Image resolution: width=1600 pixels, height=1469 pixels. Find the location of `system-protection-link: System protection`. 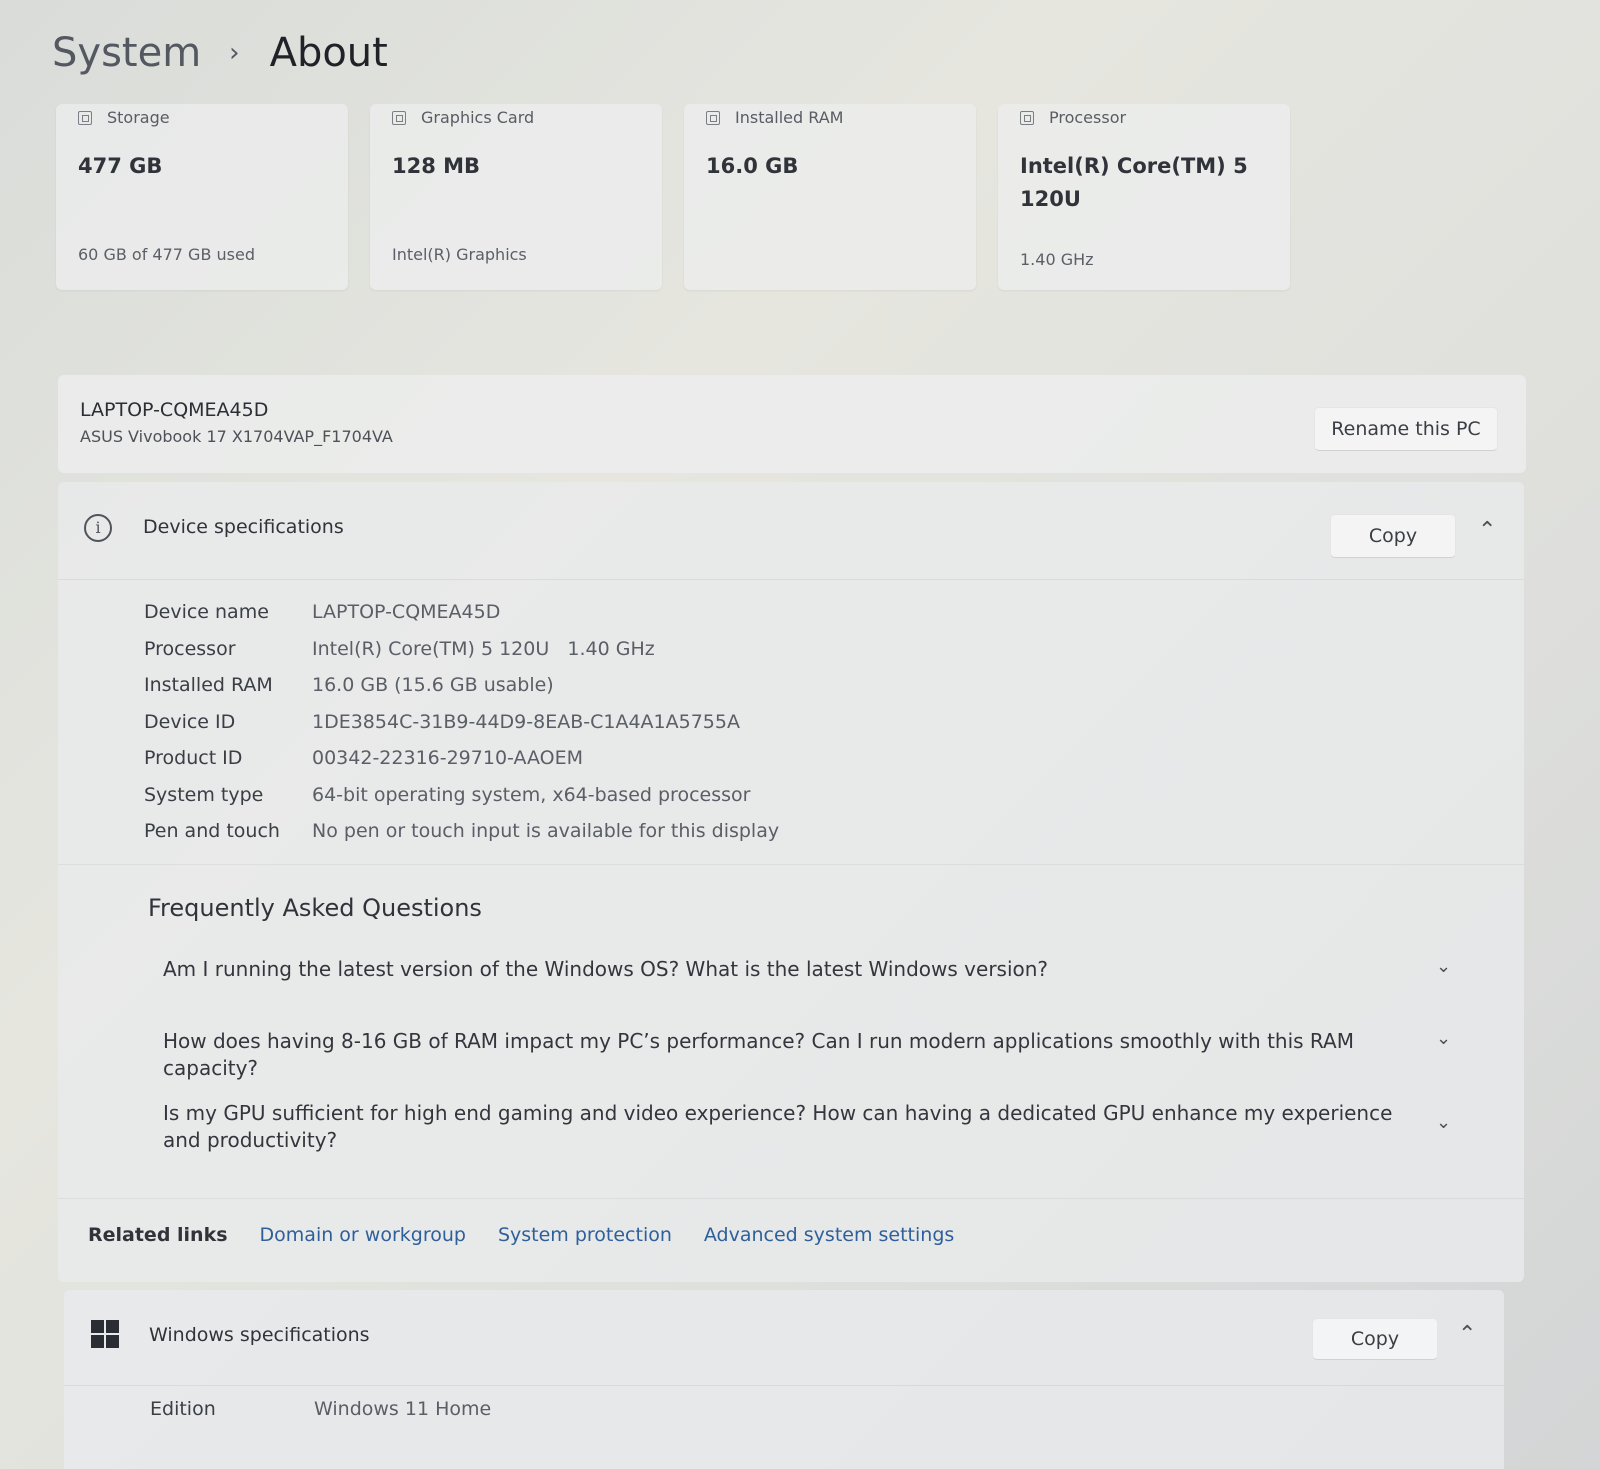

system-protection-link: System protection is located at coordinates (585, 1235).